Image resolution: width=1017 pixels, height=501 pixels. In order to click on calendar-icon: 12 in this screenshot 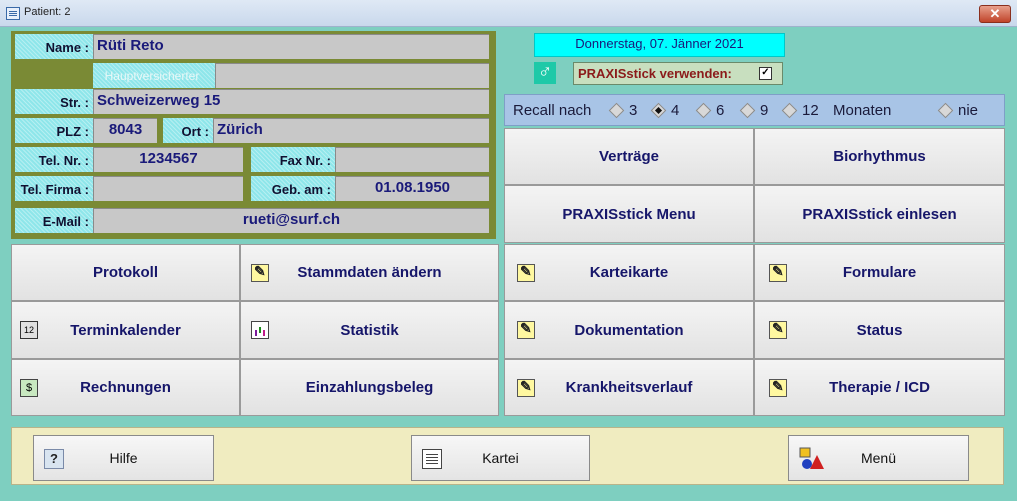, I will do `click(29, 330)`.